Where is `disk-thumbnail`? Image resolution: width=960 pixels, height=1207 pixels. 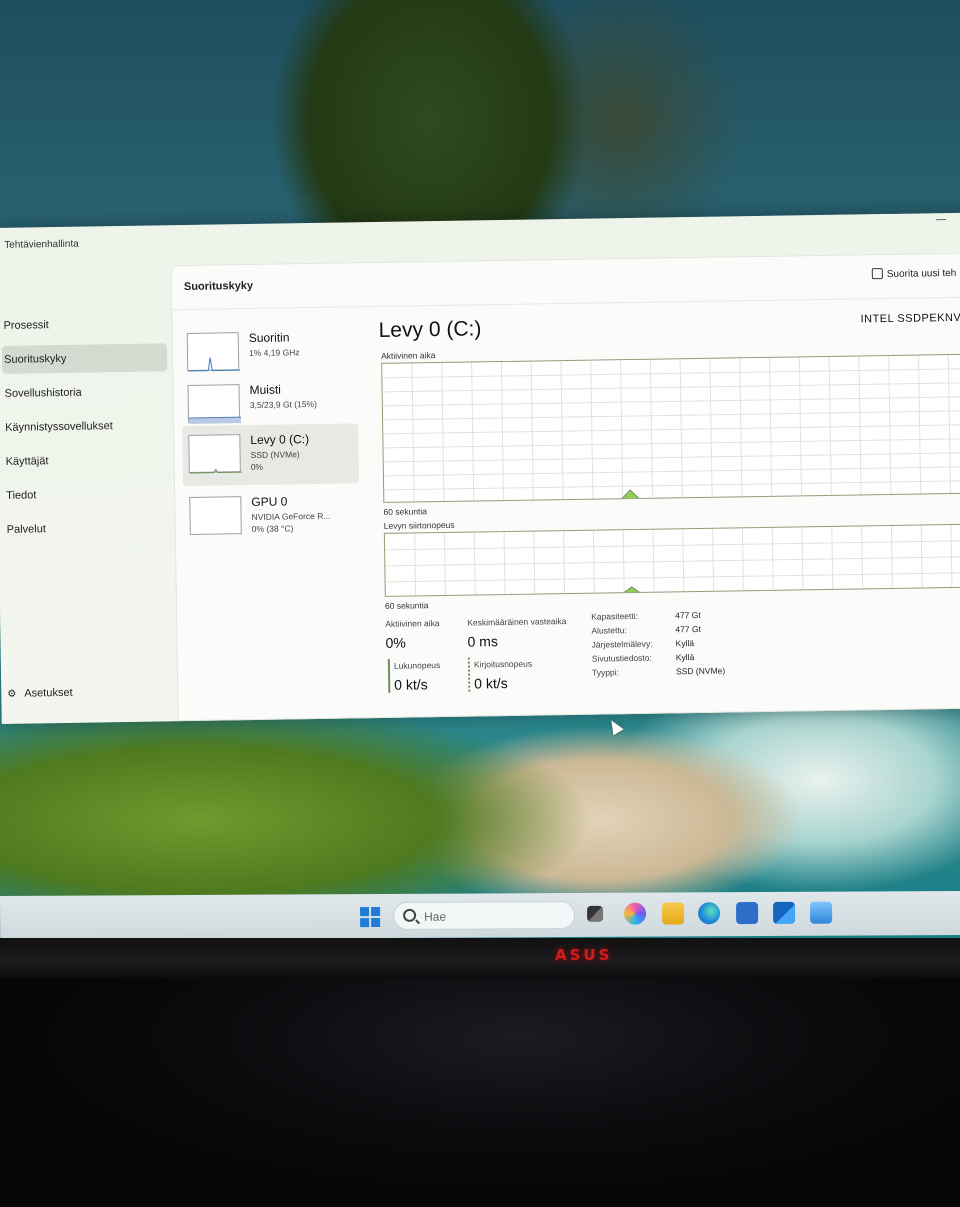
disk-thumbnail is located at coordinates (215, 454).